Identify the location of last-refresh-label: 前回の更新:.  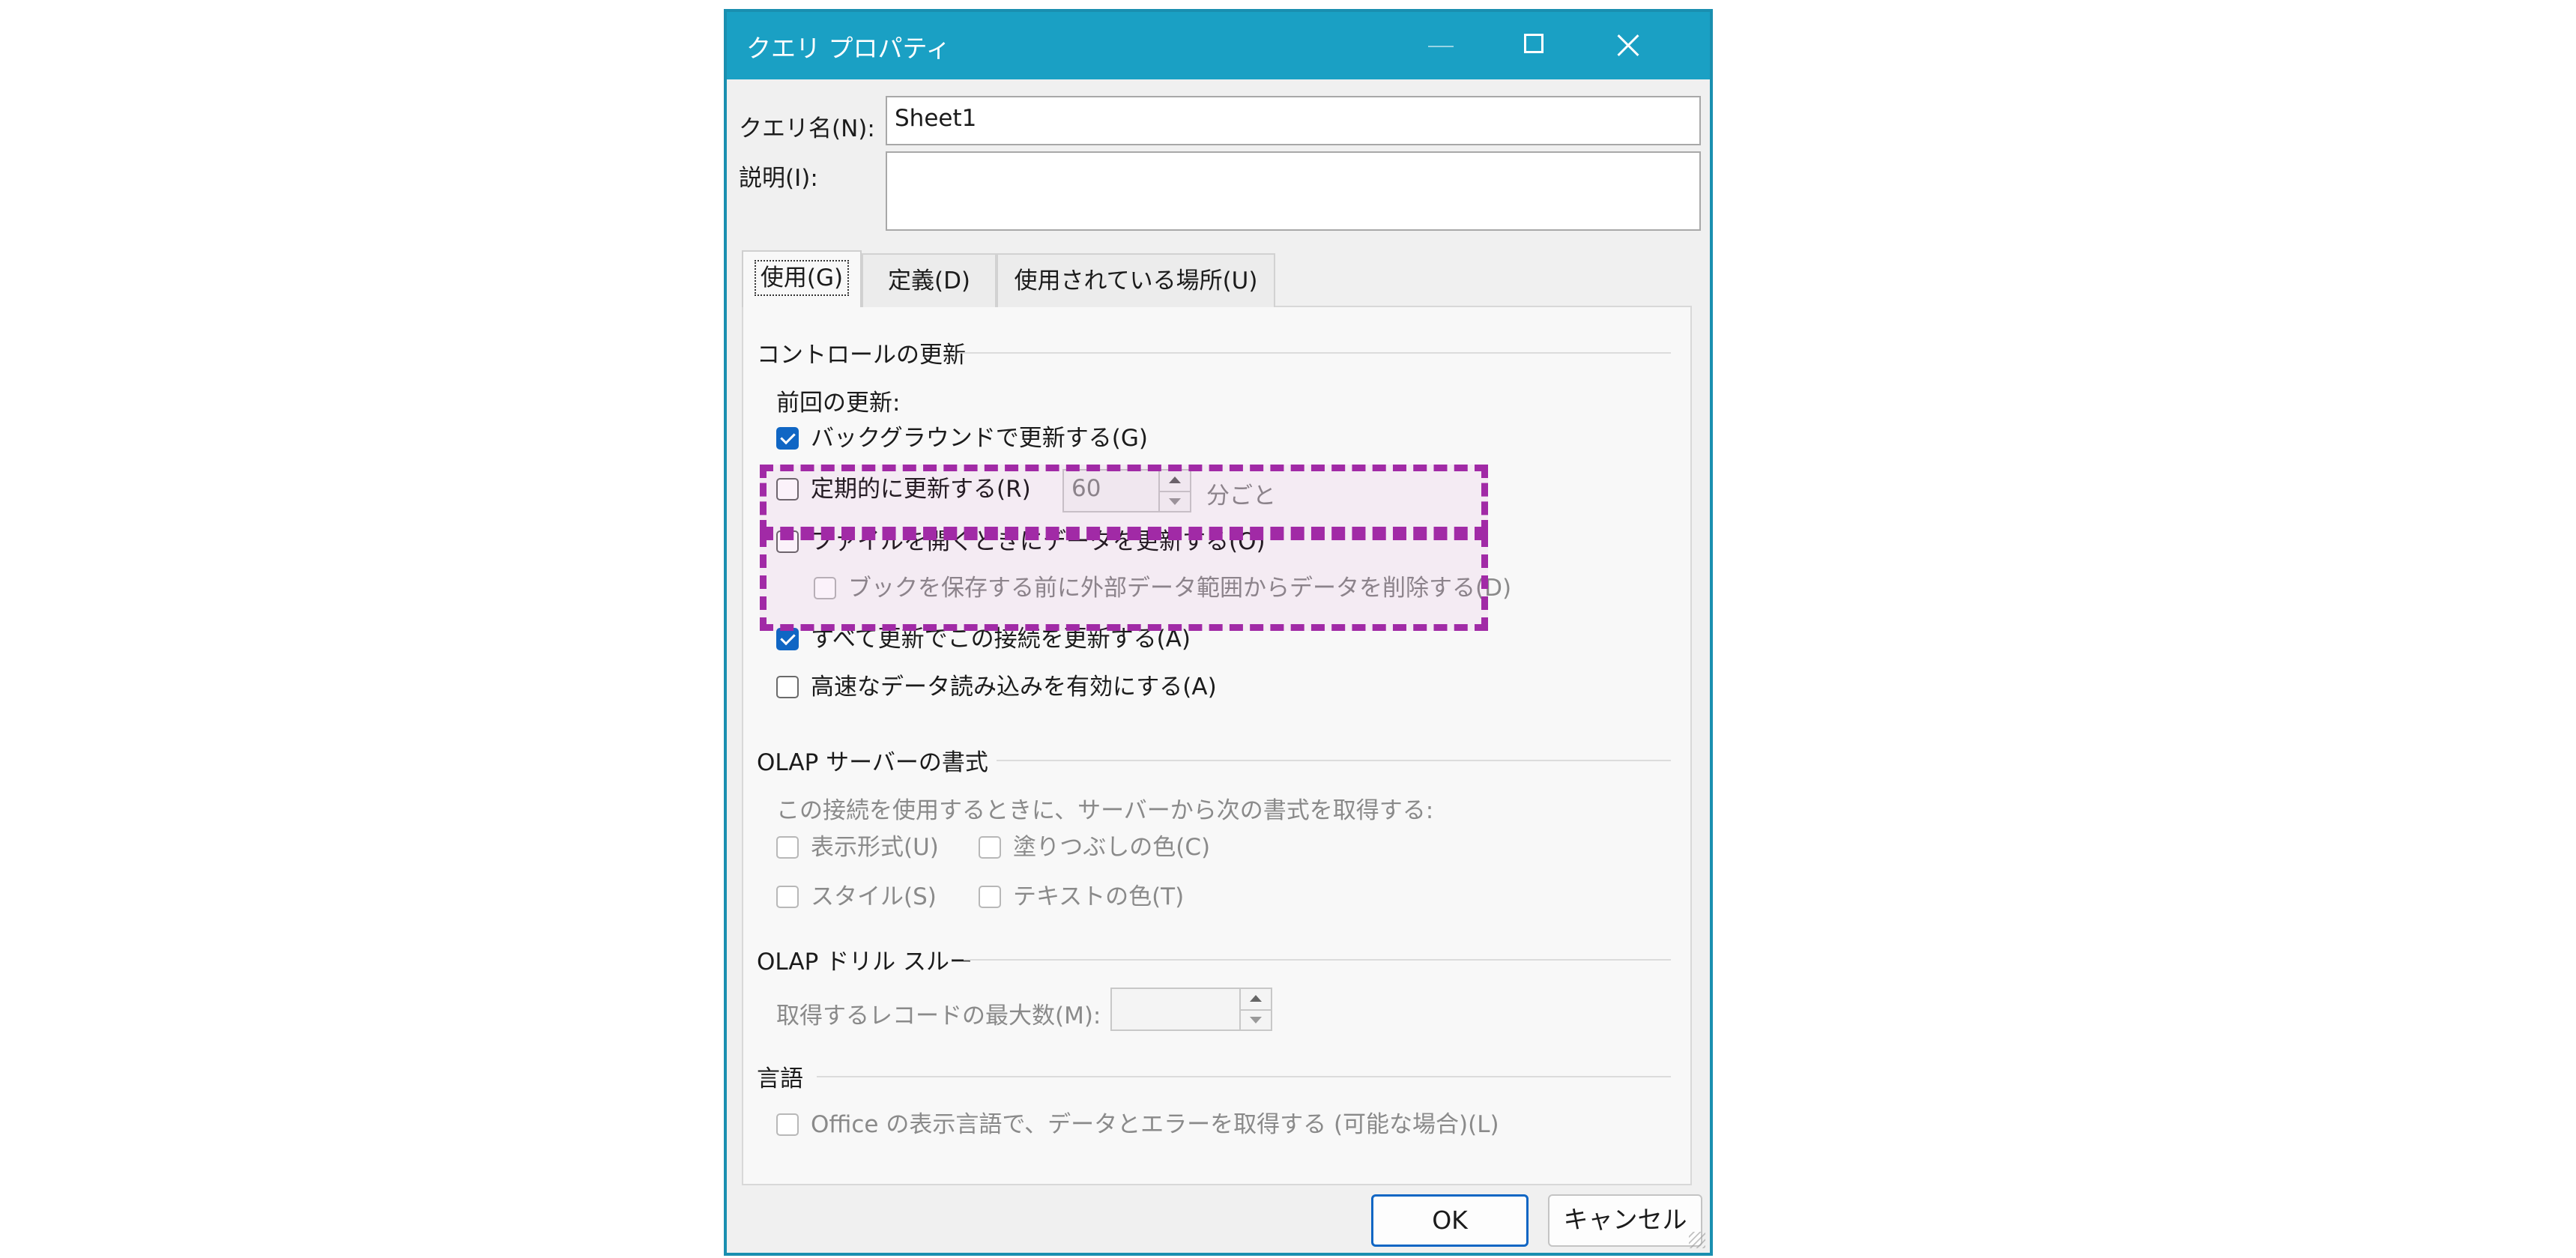
(838, 404).